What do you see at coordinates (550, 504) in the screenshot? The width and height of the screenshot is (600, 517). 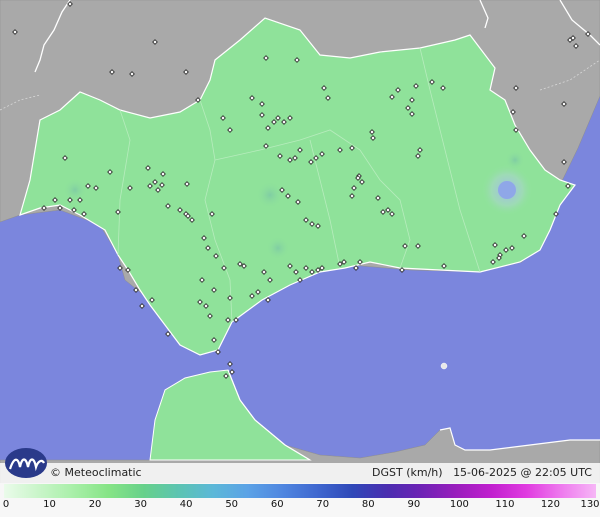 I see `legend-tick-label: 120` at bounding box center [550, 504].